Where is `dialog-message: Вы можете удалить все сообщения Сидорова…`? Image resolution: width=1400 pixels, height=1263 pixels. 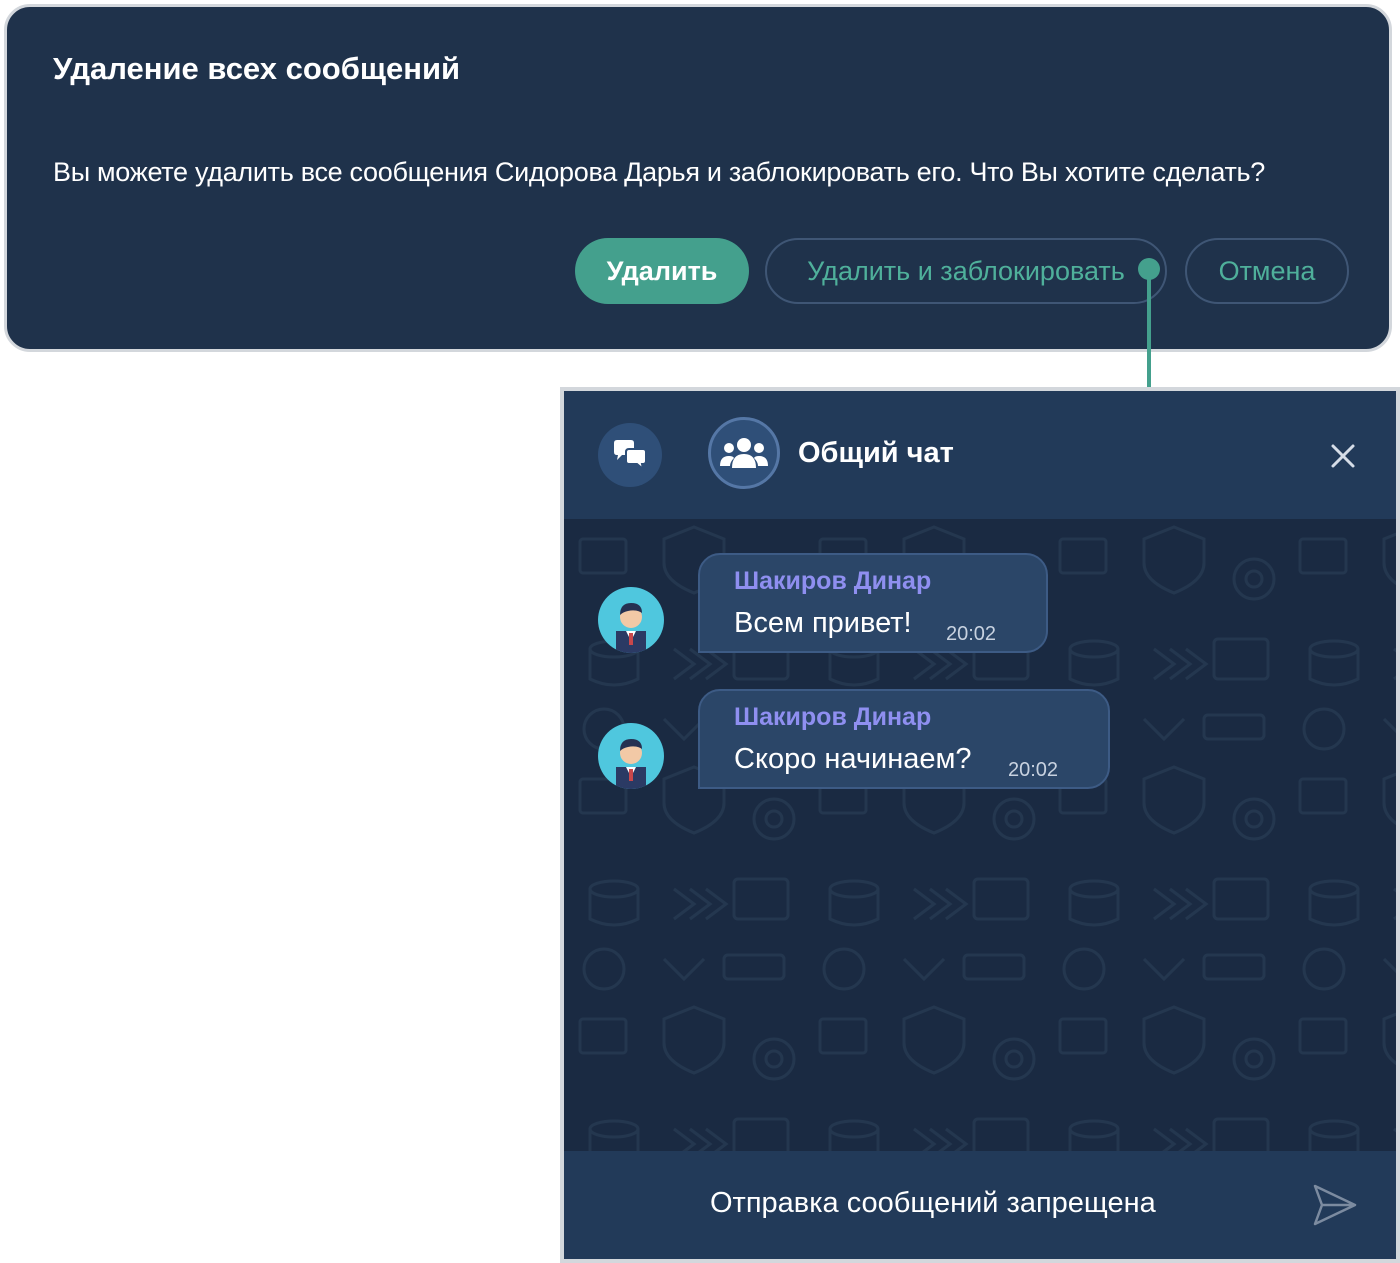
dialog-message: Вы можете удалить все сообщения Сидорова… is located at coordinates (659, 172).